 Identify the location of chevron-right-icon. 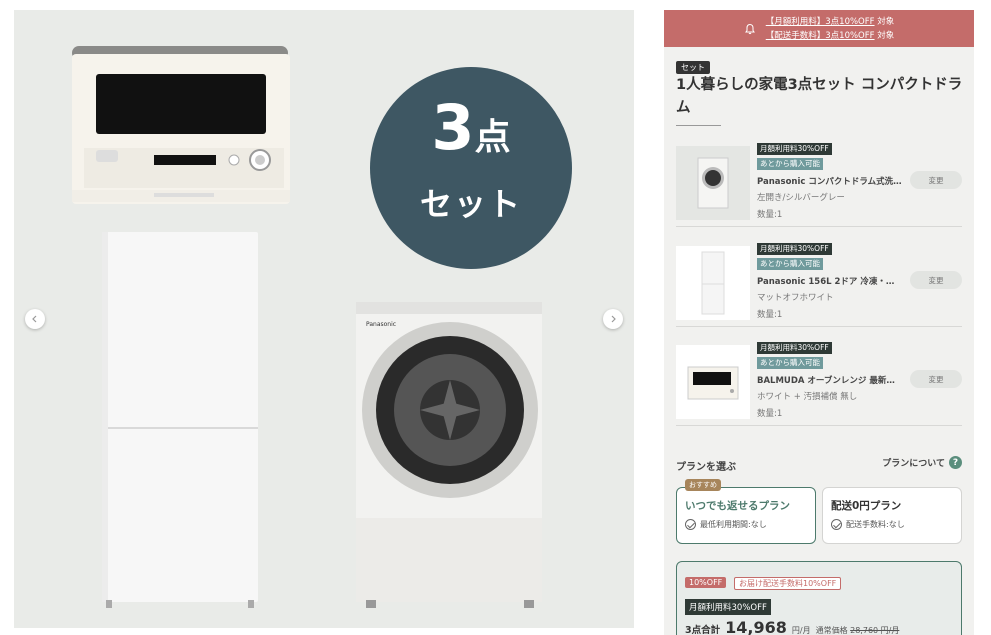
(613, 319).